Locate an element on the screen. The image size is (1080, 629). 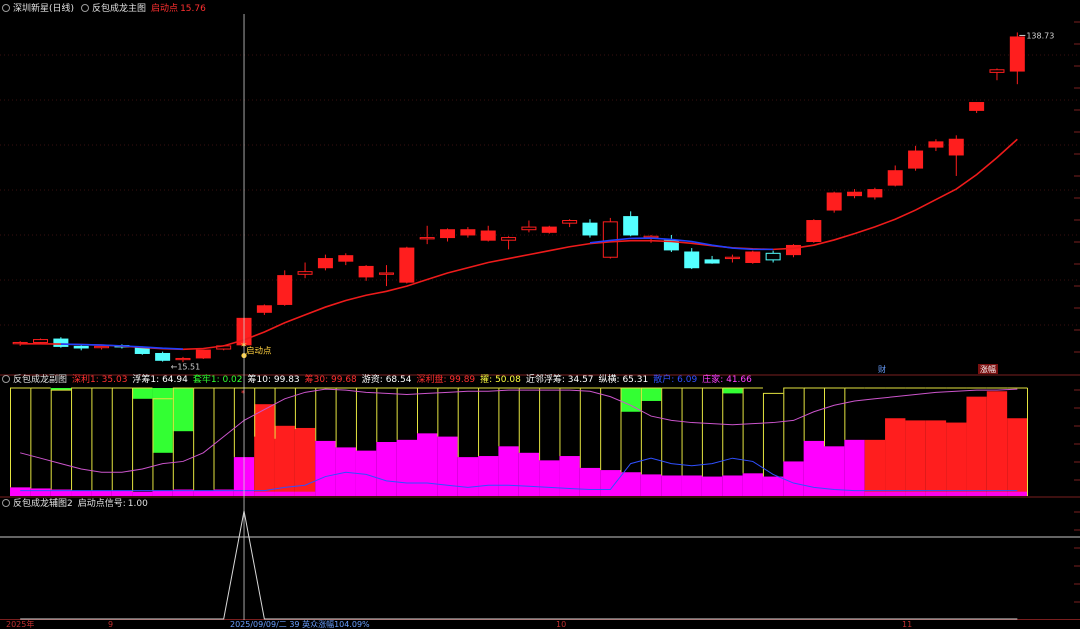
sub-value-number: 65.31 is located at coordinates (635, 380).